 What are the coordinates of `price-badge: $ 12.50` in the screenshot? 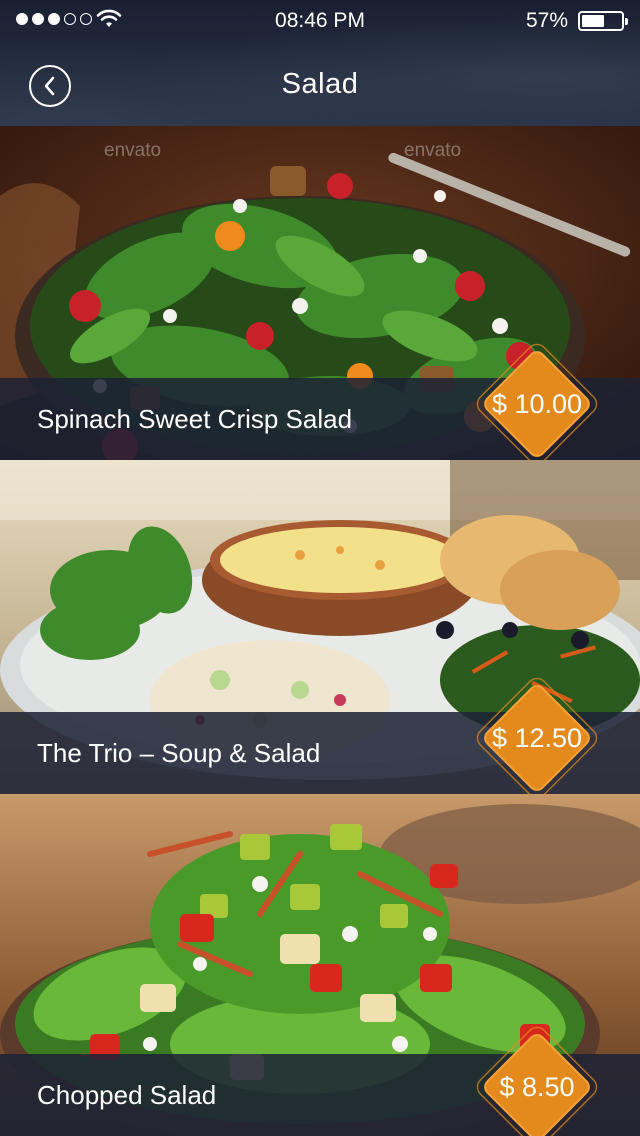 It's located at (537, 734).